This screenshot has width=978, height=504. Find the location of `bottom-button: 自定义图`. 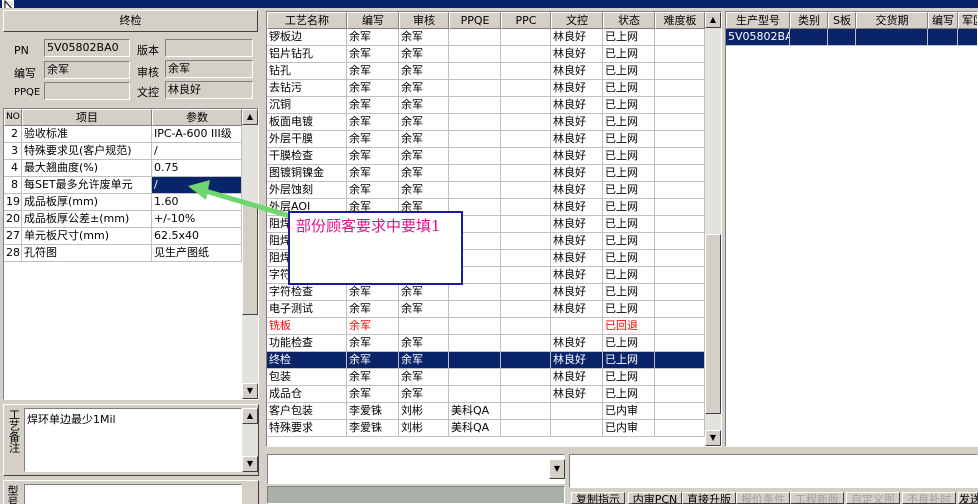

bottom-button: 自定义图 is located at coordinates (873, 498).